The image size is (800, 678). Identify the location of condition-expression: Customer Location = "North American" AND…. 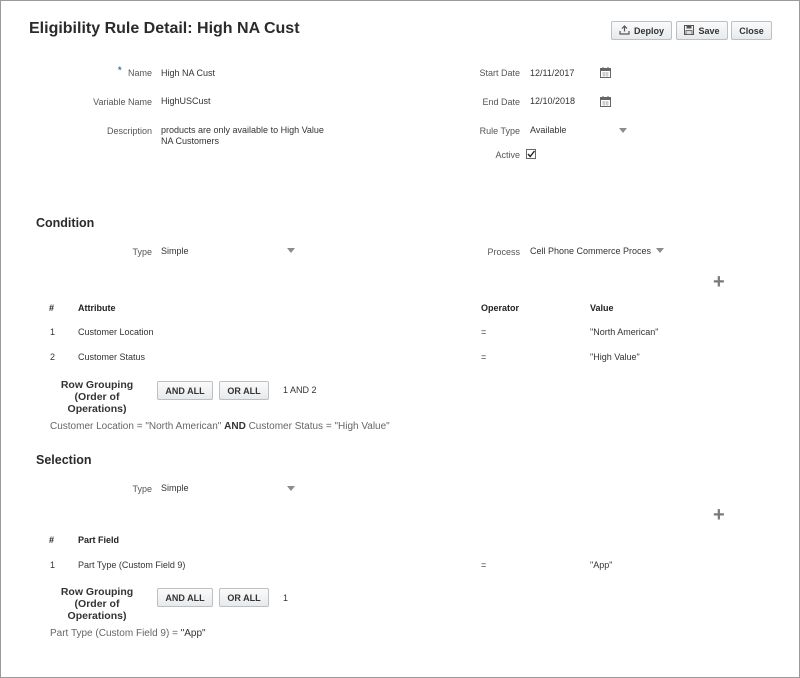
(220, 426).